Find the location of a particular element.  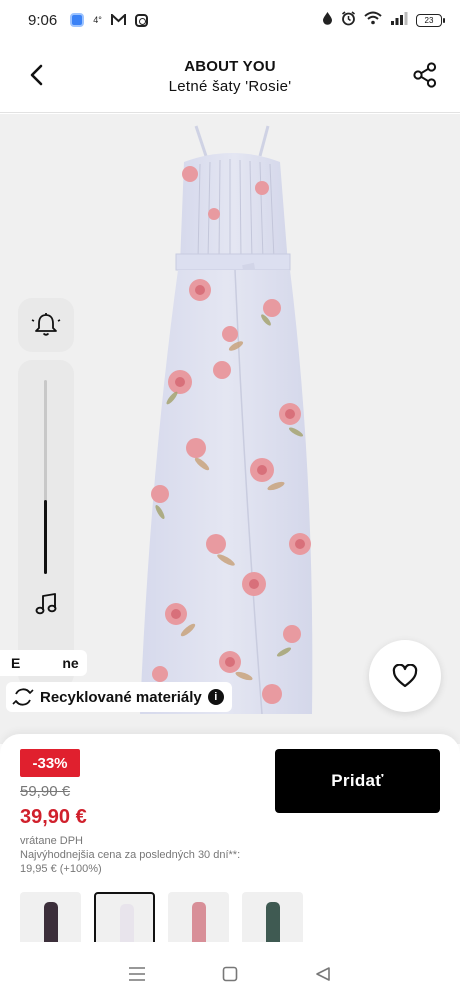

battery-level: 23 is located at coordinates (429, 20).